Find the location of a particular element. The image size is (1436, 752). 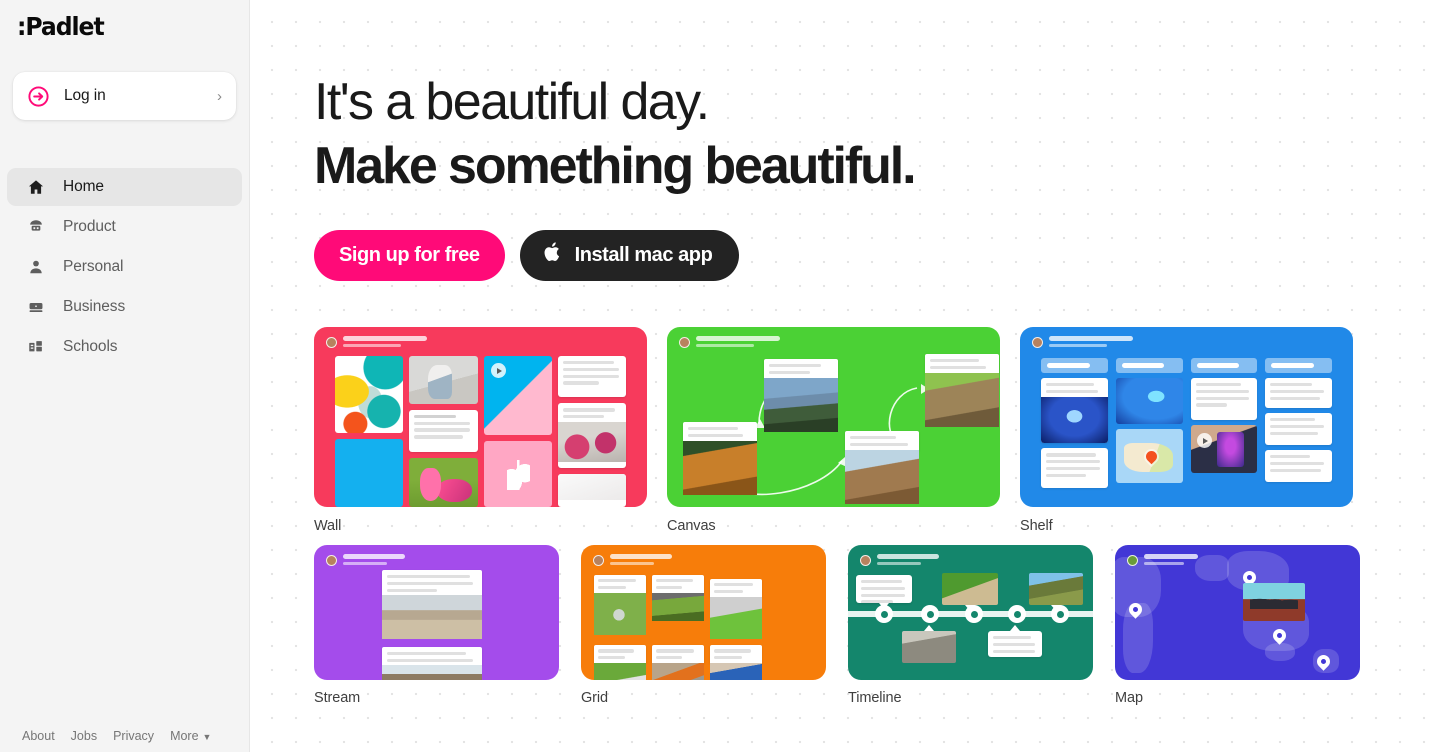

shelf-columns is located at coordinates (1186, 428).